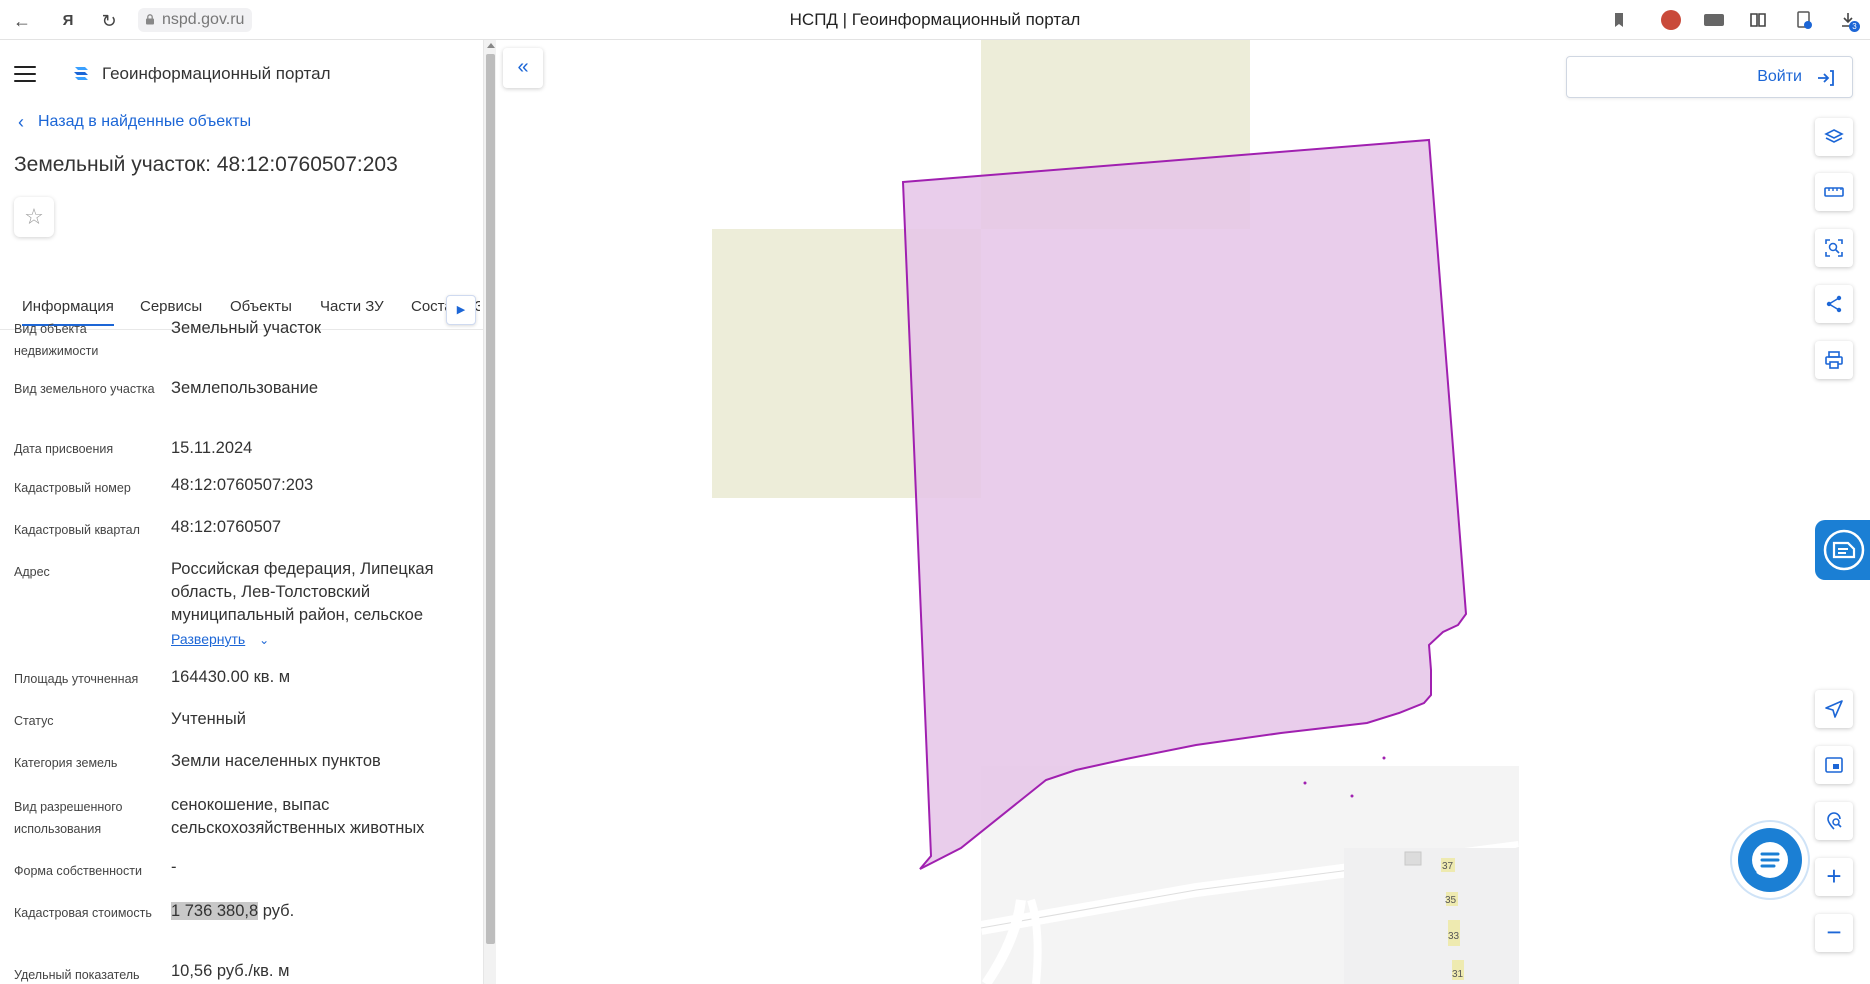 Image resolution: width=1870 pixels, height=984 pixels. I want to click on property-label: Статус, so click(34, 721).